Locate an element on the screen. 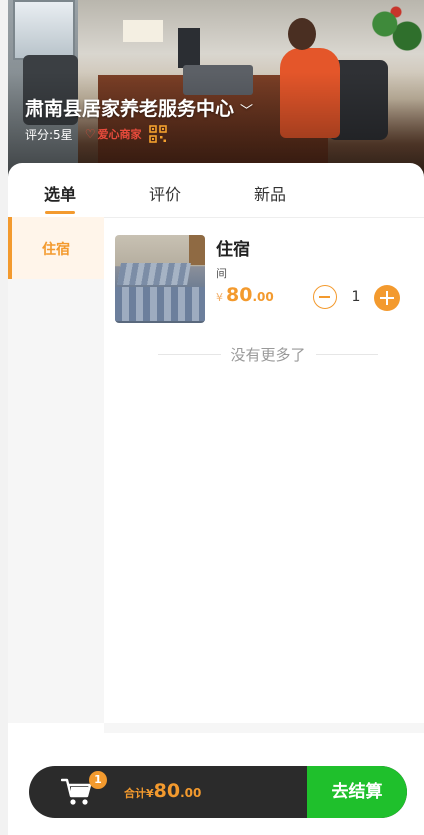  cart-total-label: 合计¥ is located at coordinates (139, 793).